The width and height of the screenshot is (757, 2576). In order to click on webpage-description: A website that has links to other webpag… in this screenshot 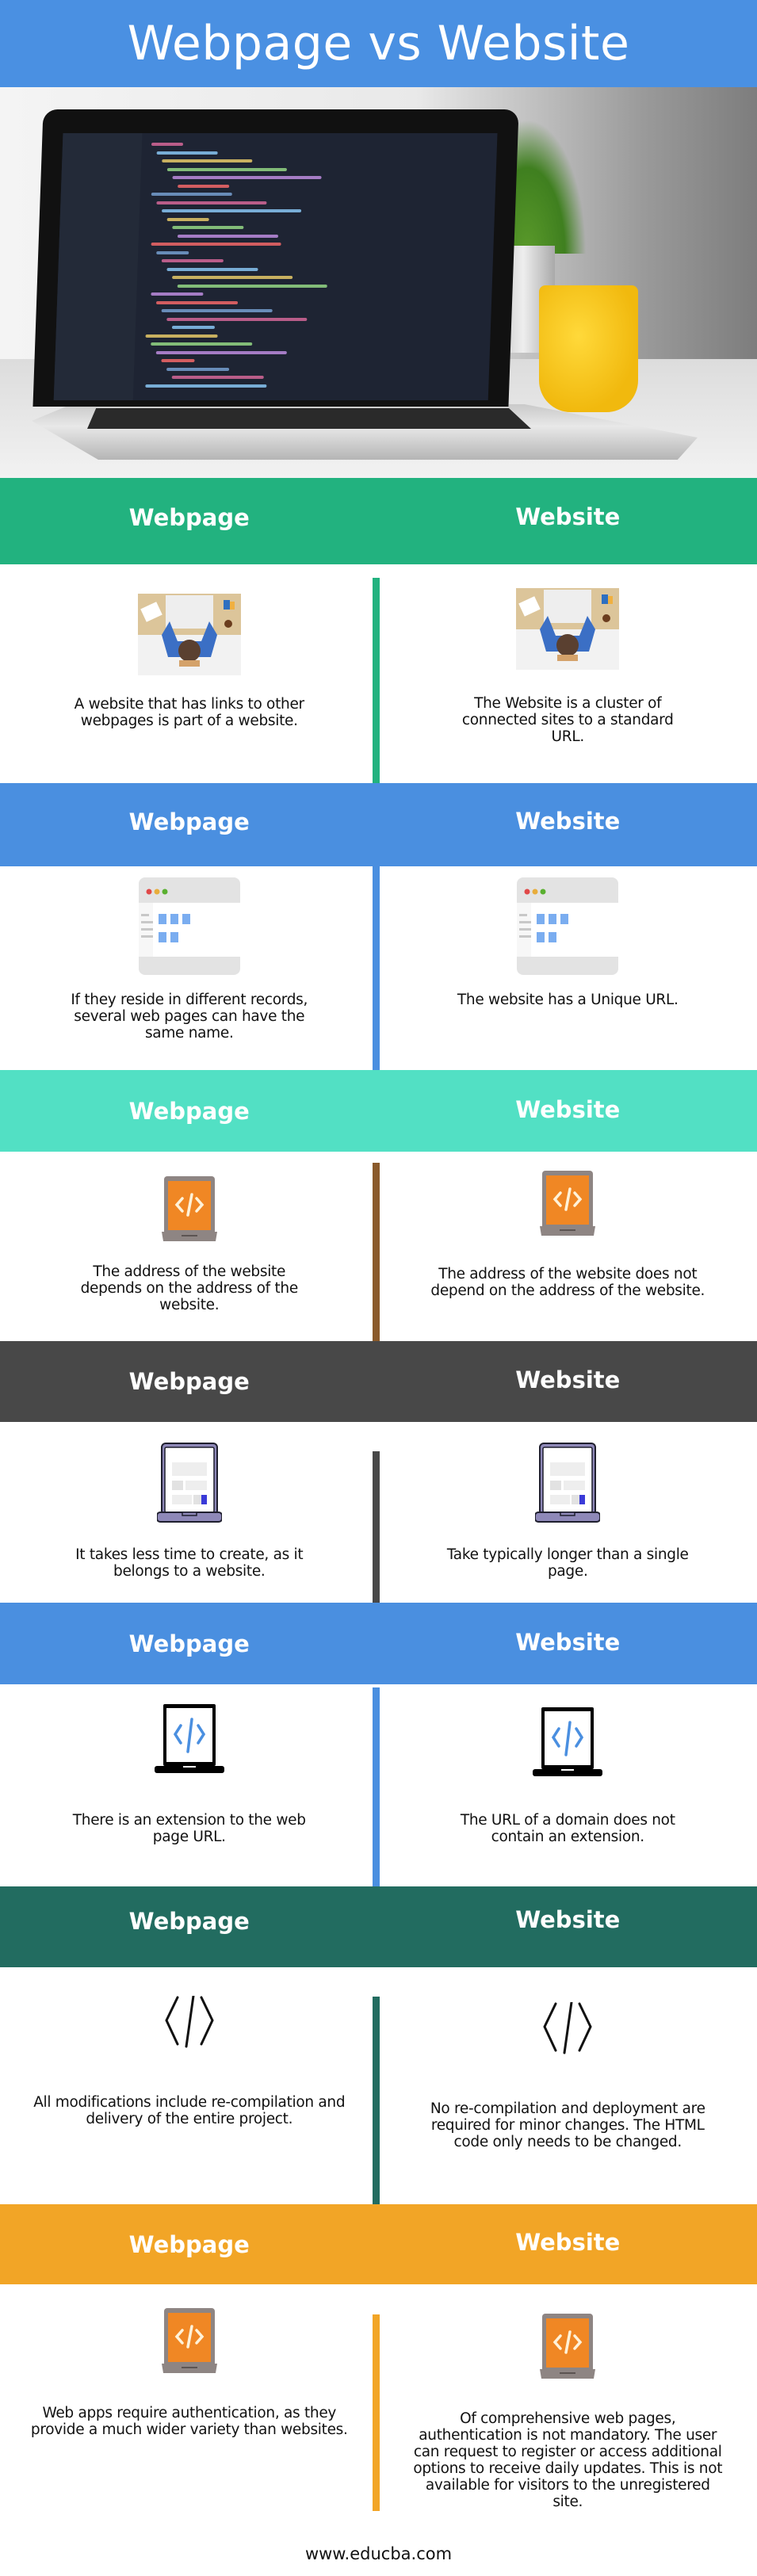, I will do `click(189, 712)`.